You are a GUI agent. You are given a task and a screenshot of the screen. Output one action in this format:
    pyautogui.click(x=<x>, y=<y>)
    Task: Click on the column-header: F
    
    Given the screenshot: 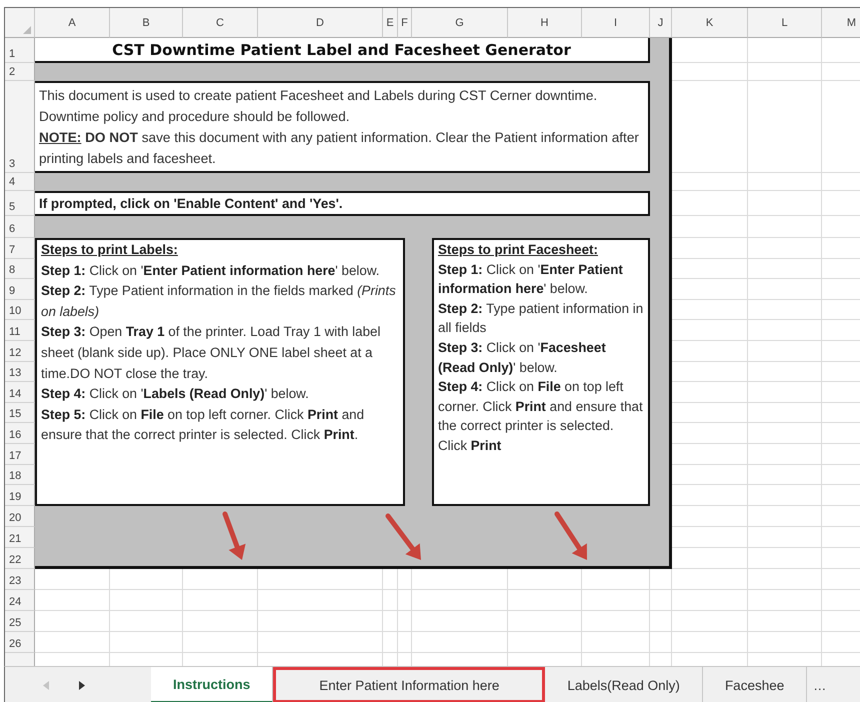 What is the action you would take?
    pyautogui.click(x=405, y=23)
    